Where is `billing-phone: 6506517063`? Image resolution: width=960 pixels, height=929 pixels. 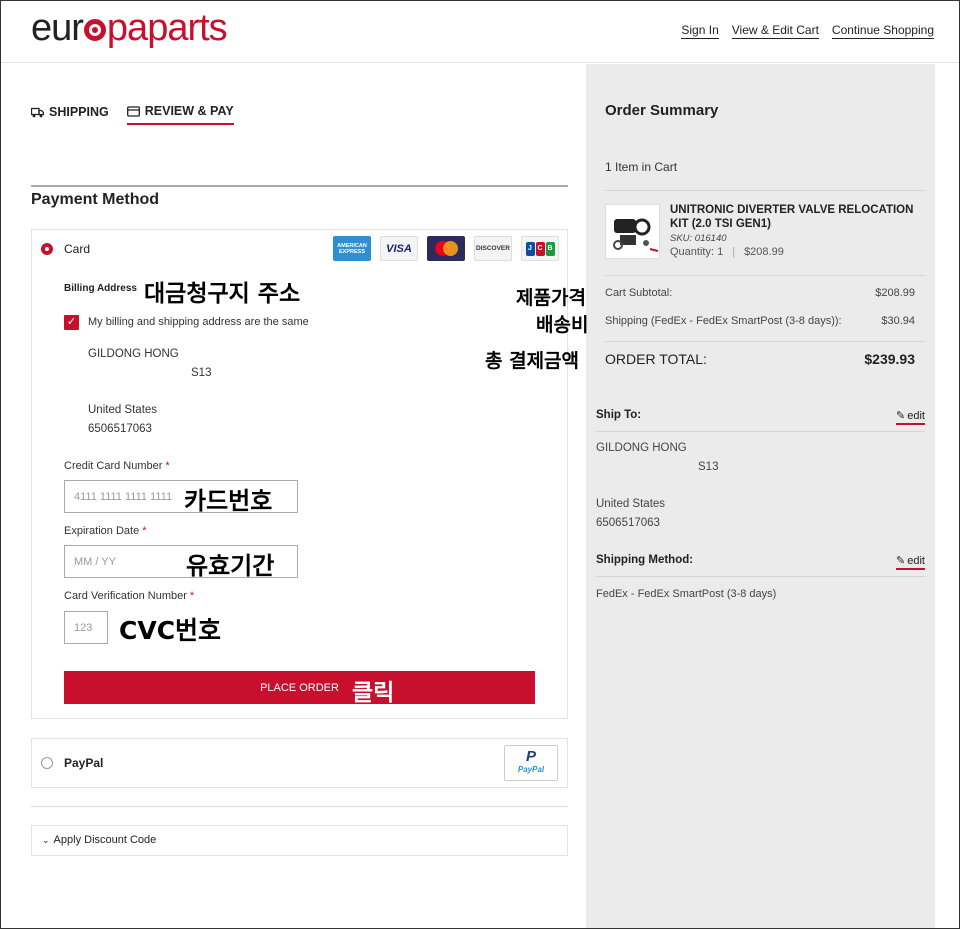 billing-phone: 6506517063 is located at coordinates (120, 429).